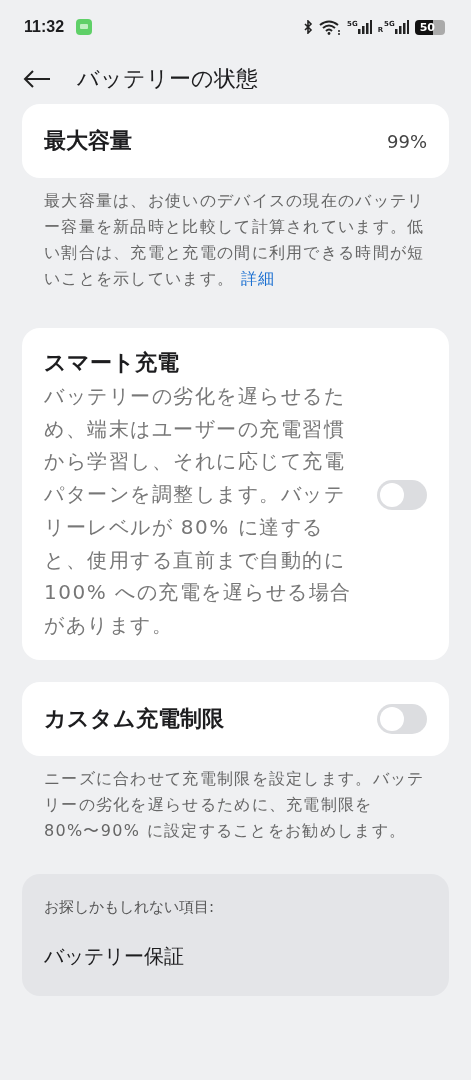 This screenshot has height=1080, width=471. What do you see at coordinates (112, 363) in the screenshot?
I see `smart-charging-title: スマート充電` at bounding box center [112, 363].